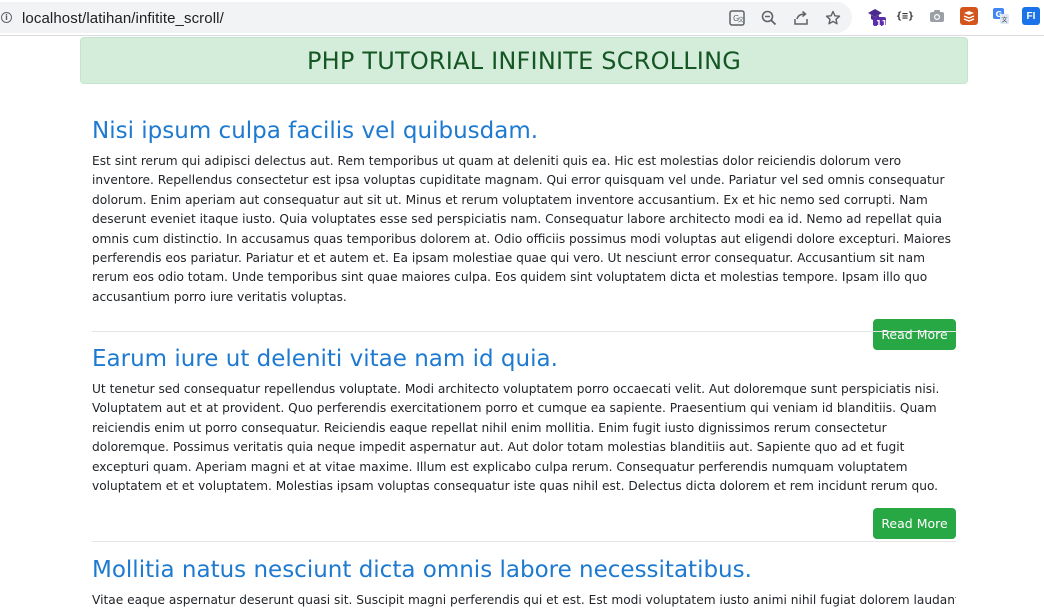 Image resolution: width=1044 pixels, height=610 pixels. What do you see at coordinates (769, 18) in the screenshot?
I see `zoom-out-icon` at bounding box center [769, 18].